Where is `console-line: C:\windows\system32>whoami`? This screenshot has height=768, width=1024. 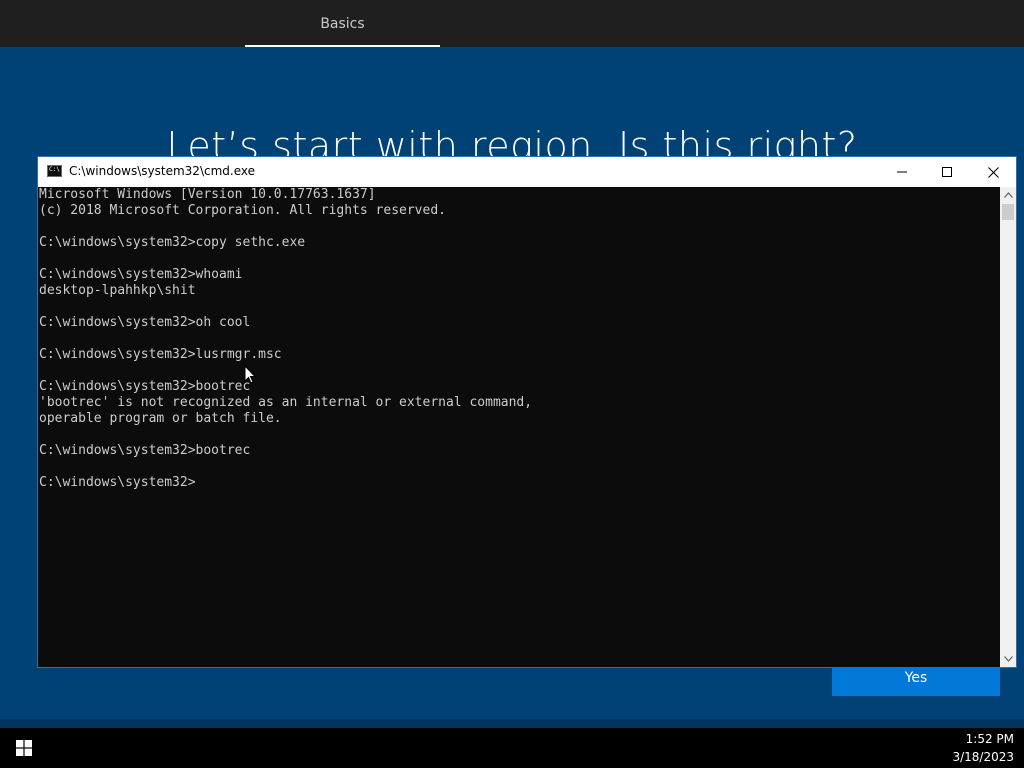
console-line: C:\windows\system32>whoami is located at coordinates (141, 274).